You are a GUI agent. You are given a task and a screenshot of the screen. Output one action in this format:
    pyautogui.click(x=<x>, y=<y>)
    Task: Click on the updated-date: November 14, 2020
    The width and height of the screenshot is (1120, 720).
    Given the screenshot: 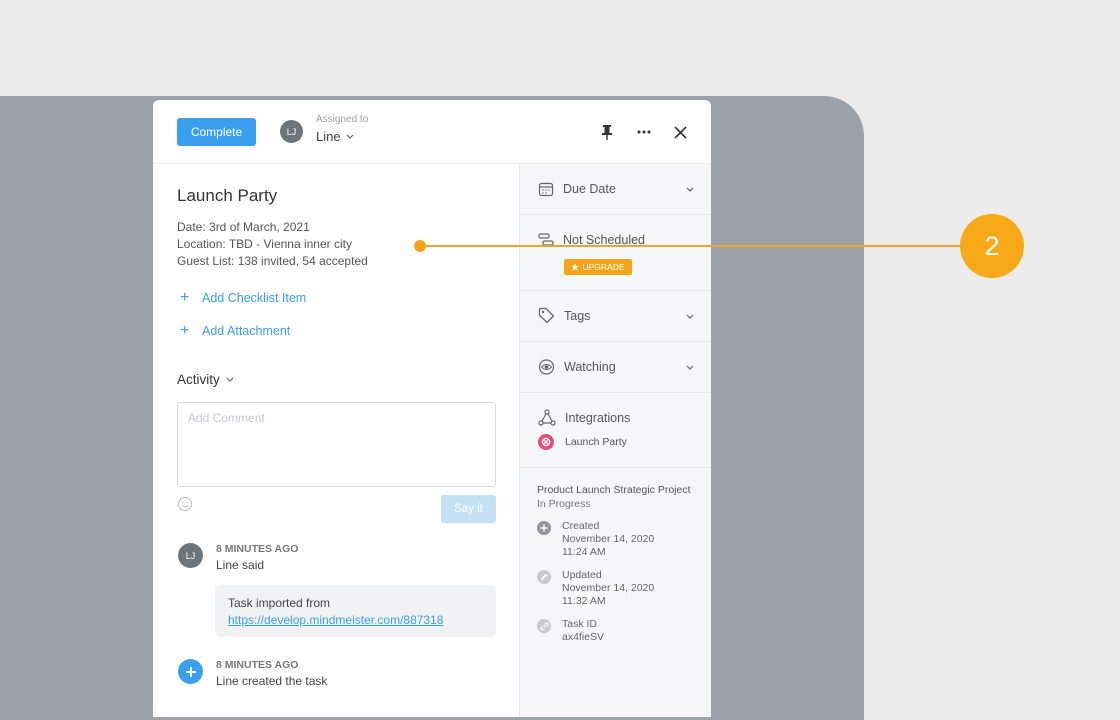 What is the action you would take?
    pyautogui.click(x=608, y=588)
    